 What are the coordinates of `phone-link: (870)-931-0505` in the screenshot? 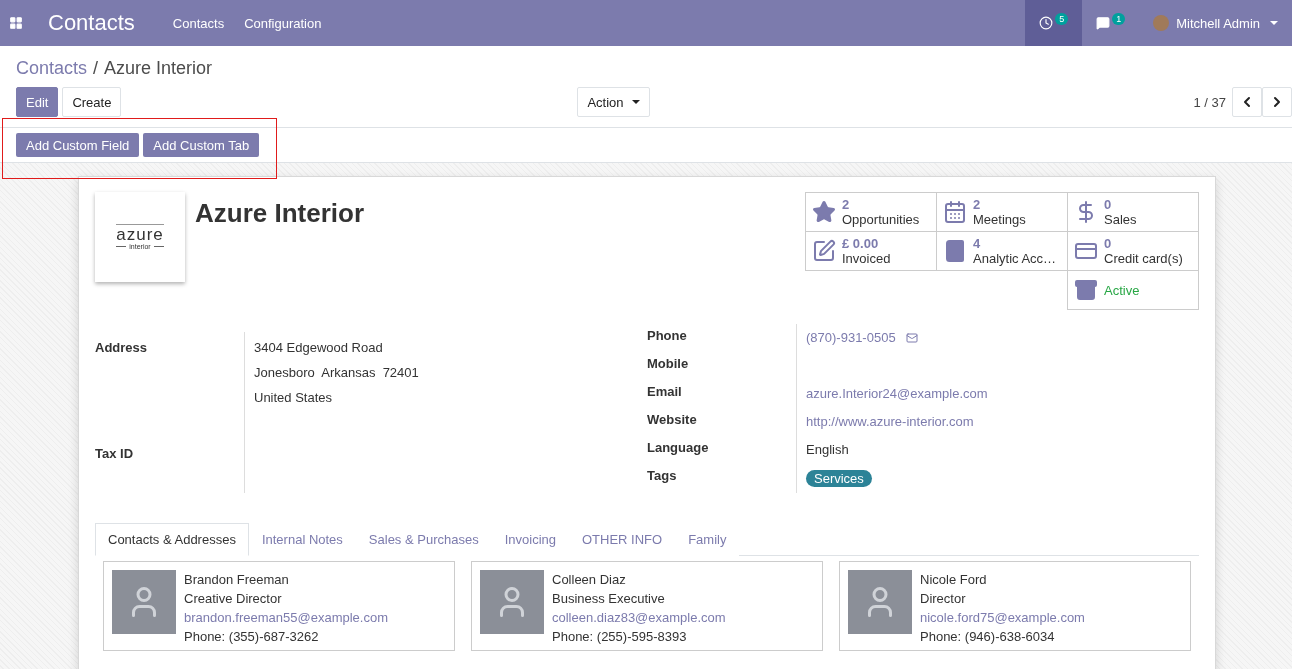 It's located at (851, 337).